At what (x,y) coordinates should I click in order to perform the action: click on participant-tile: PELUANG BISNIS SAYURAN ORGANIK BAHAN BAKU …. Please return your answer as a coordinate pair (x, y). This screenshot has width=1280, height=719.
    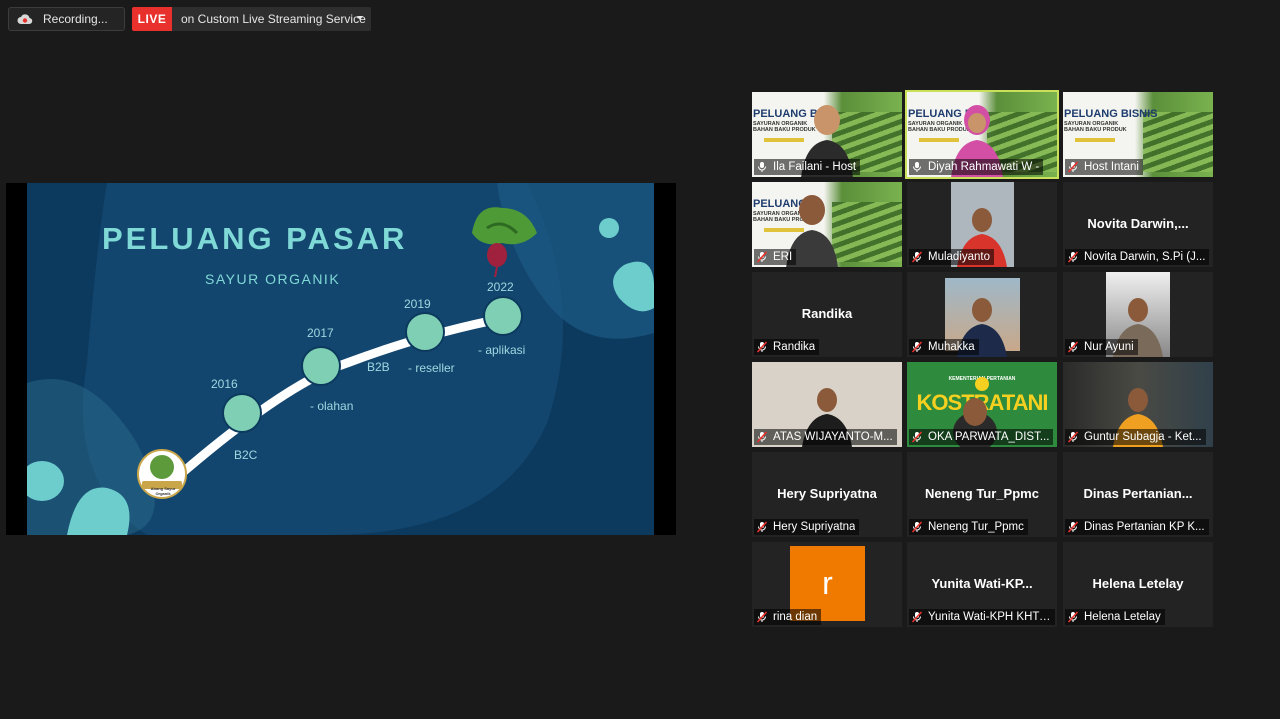
    Looking at the image, I should click on (1138, 134).